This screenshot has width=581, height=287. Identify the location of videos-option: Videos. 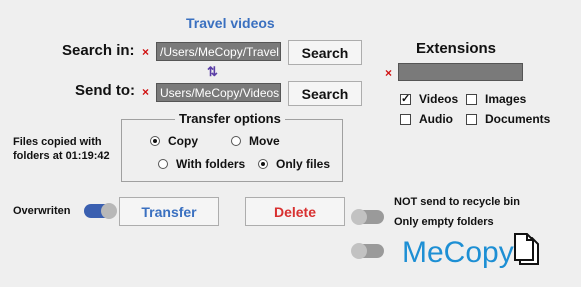
(429, 99).